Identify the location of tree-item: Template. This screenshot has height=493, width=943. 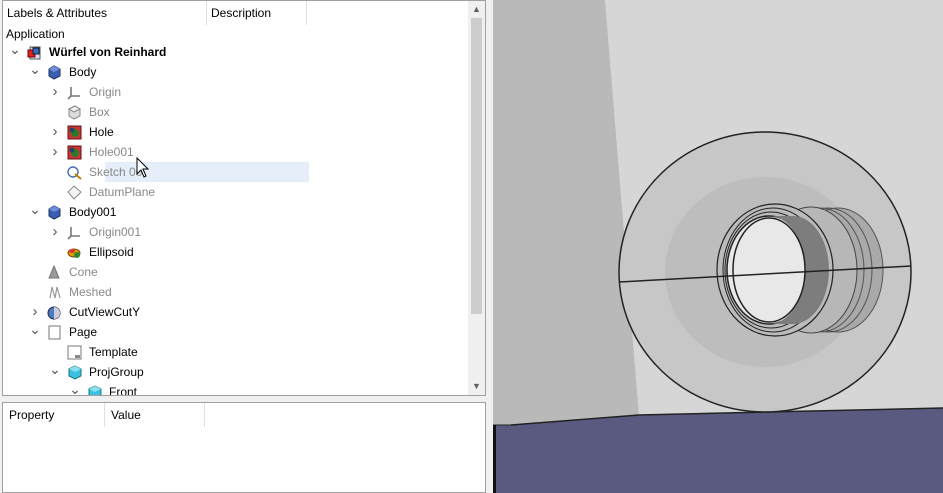
(236, 352).